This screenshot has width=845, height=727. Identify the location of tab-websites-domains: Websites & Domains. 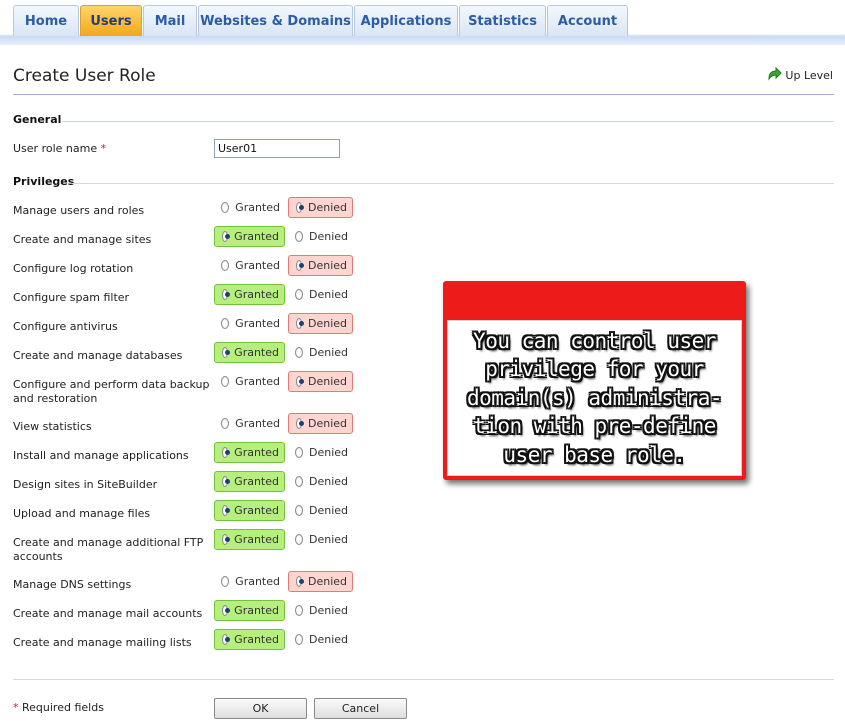
(275, 20).